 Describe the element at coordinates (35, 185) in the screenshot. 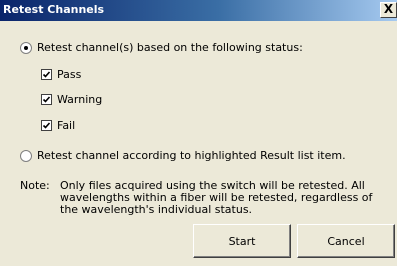

I see `note-label: Note:` at that location.